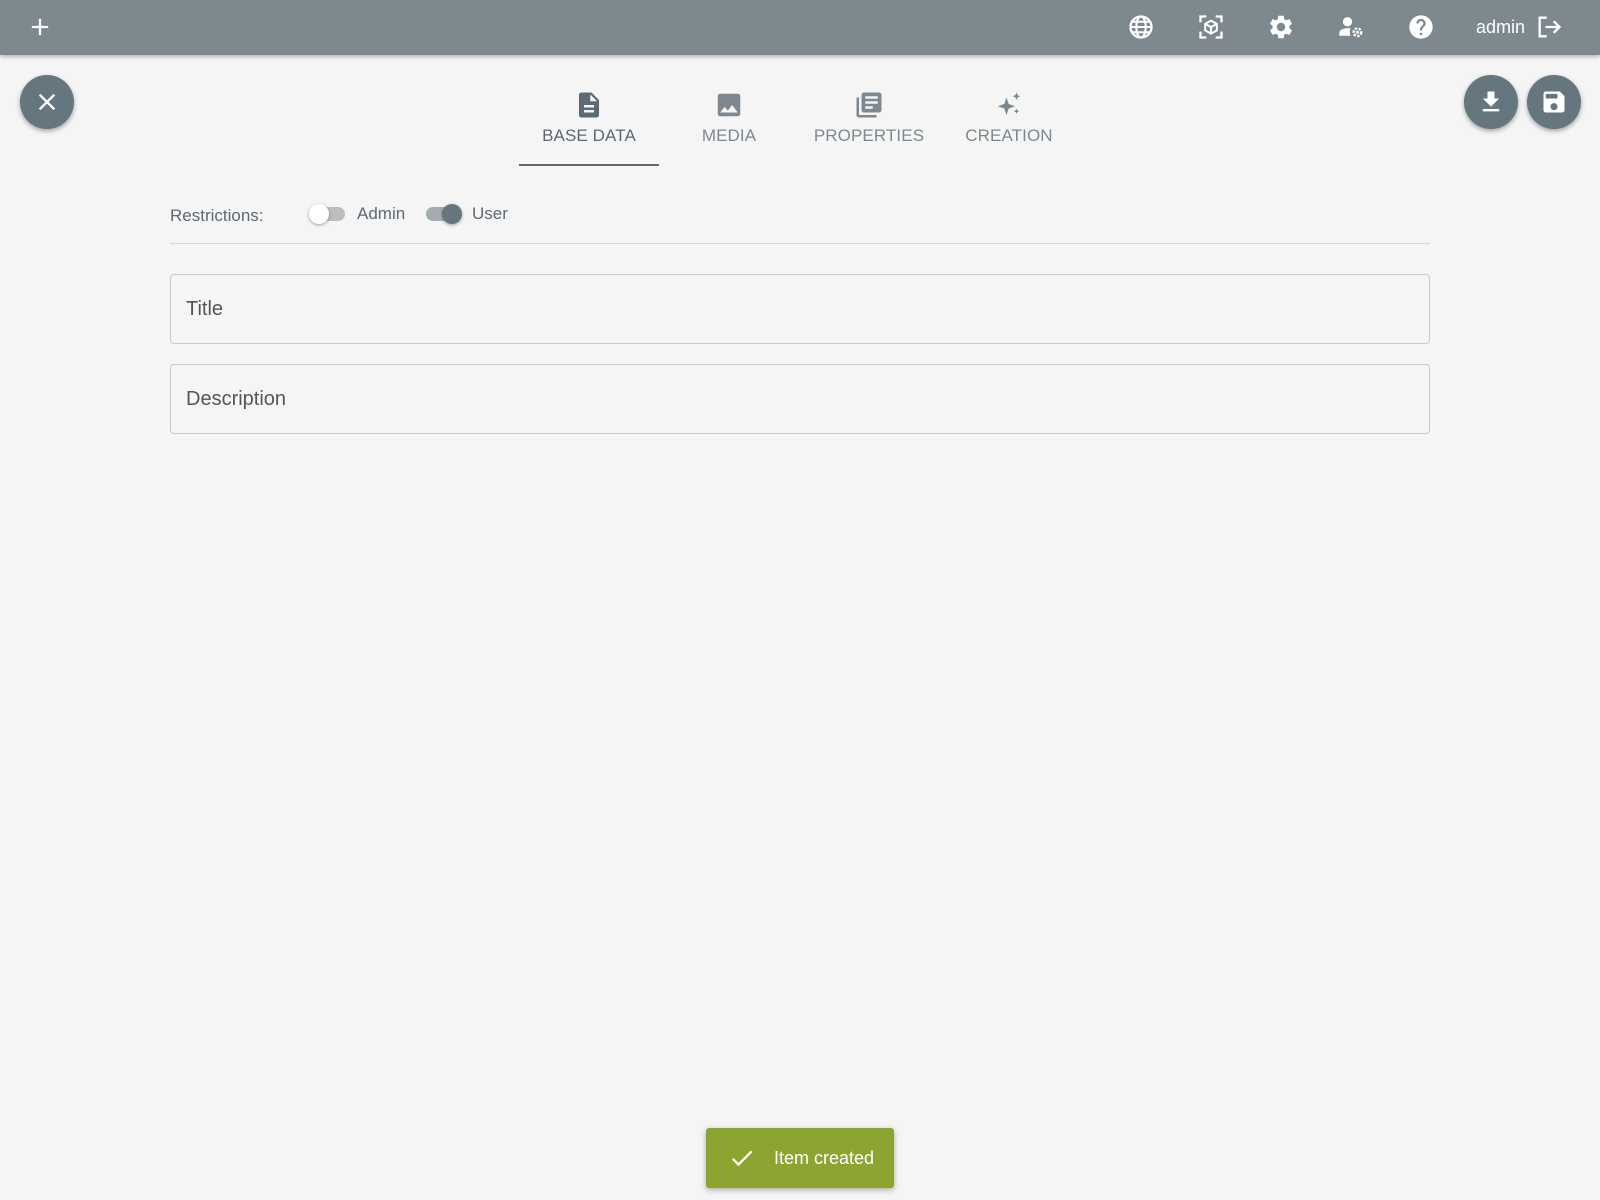 The image size is (1600, 1200). I want to click on tab-bar: BASE DATA MEDIA PROPERTIES CREATION, so click(799, 125).